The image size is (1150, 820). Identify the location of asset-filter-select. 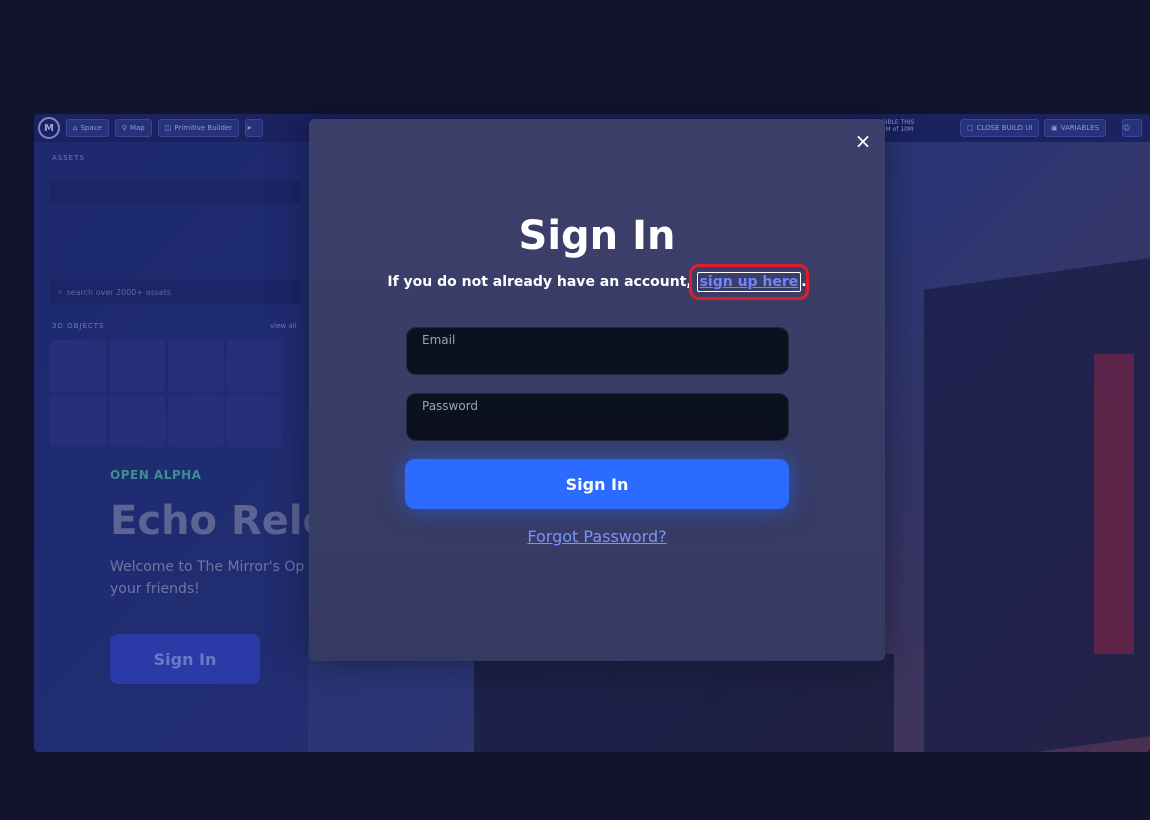
(175, 192).